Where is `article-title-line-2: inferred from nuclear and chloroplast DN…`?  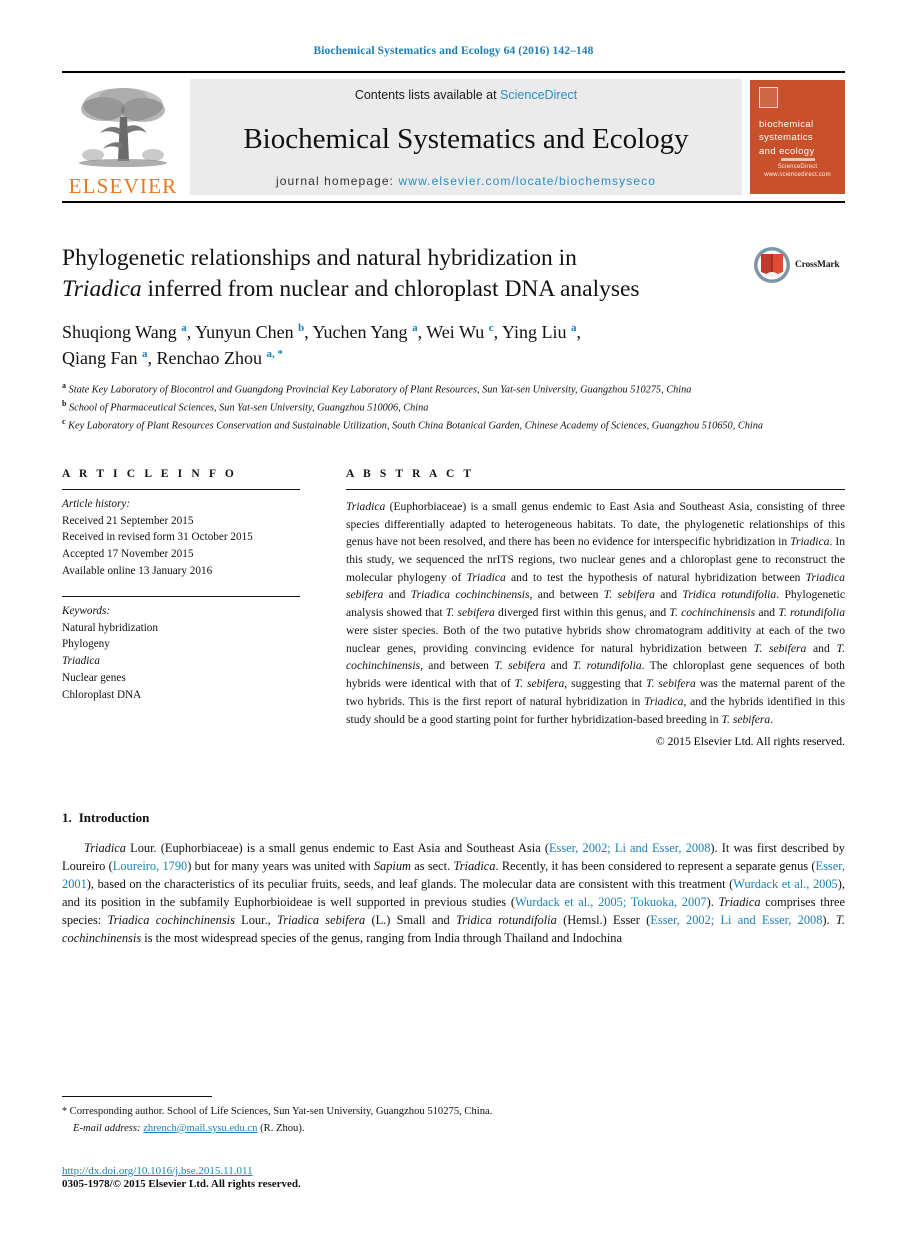 article-title-line-2: inferred from nuclear and chloroplast DN… is located at coordinates (390, 288).